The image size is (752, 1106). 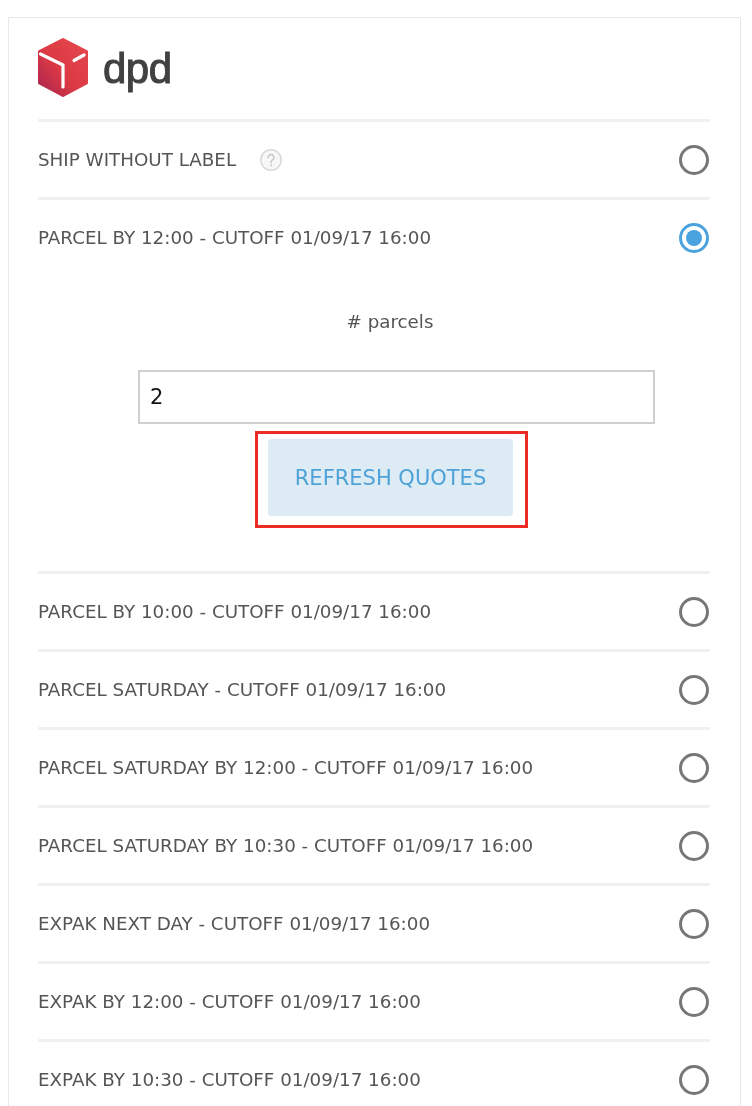 I want to click on cube-logo-icon, so click(x=63, y=67).